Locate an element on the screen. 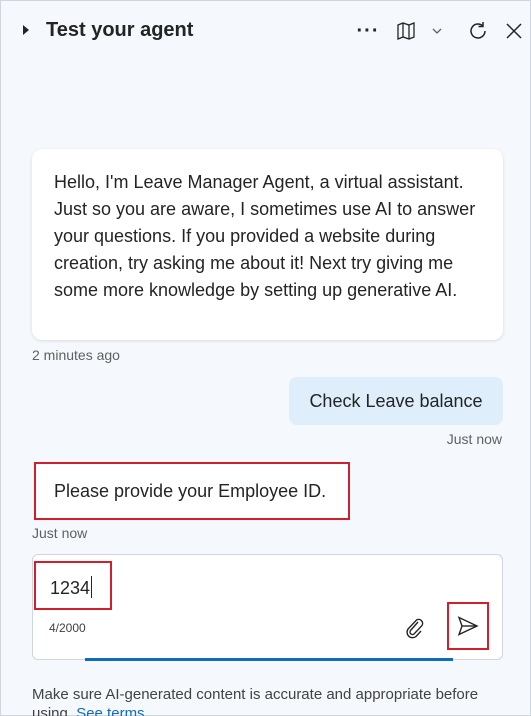  refresh-icon is located at coordinates (478, 30).